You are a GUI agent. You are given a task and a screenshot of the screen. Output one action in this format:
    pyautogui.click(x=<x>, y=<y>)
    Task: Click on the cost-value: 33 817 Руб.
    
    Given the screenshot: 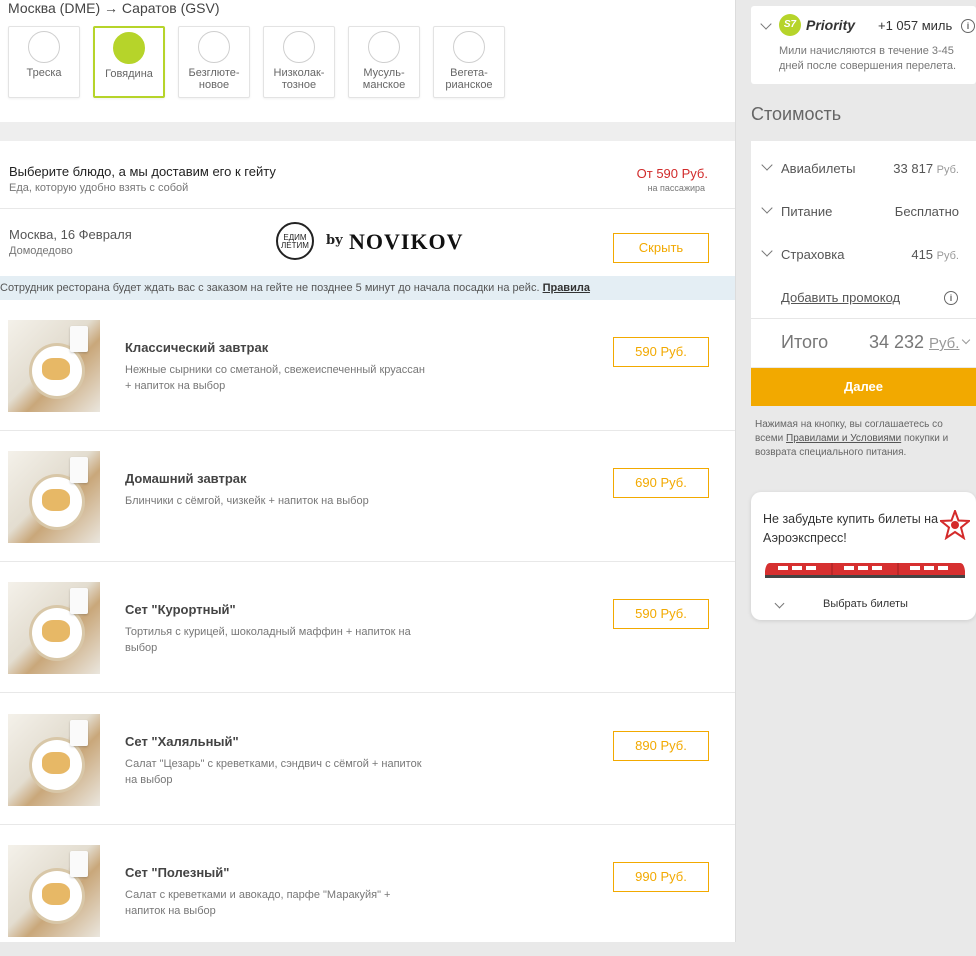 What is the action you would take?
    pyautogui.click(x=926, y=168)
    